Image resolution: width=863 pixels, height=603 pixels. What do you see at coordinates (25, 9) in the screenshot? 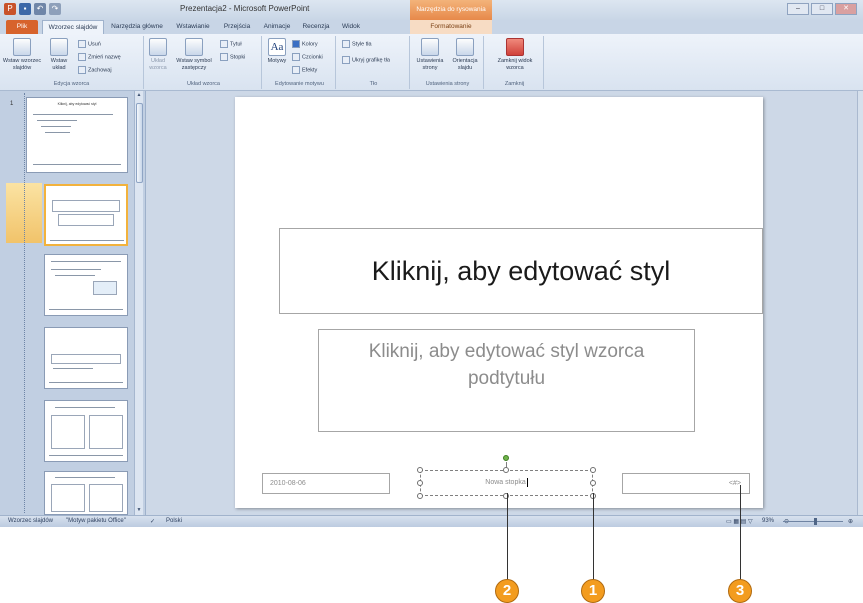
I see `save-icon: ▪` at bounding box center [25, 9].